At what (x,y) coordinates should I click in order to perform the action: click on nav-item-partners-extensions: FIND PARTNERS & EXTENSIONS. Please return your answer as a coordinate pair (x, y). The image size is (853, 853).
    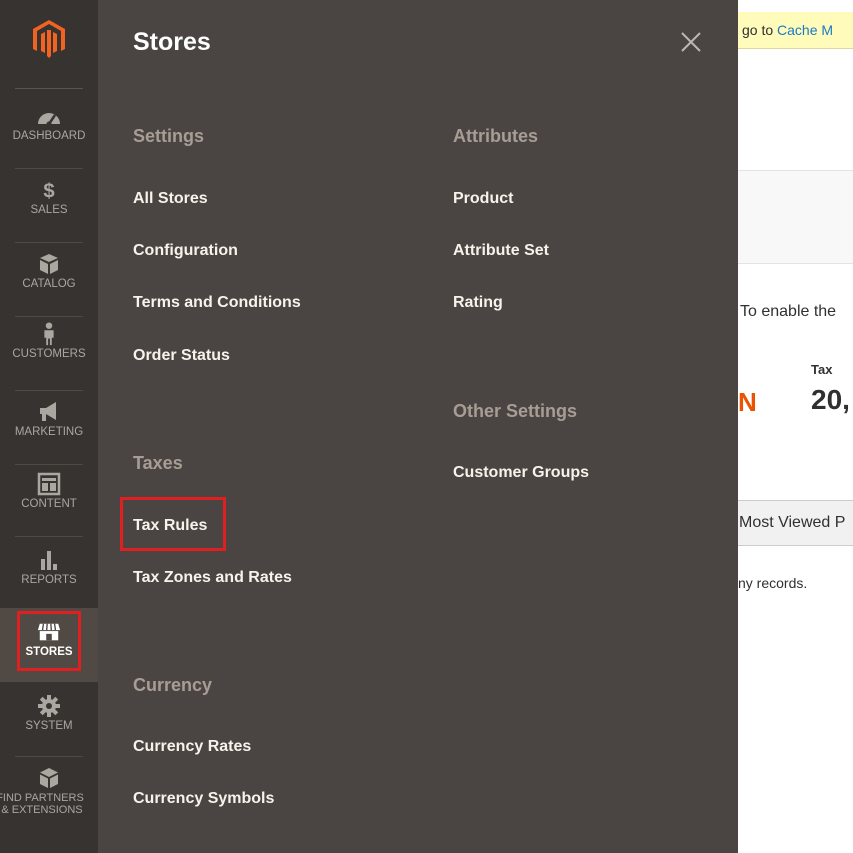
    Looking at the image, I should click on (49, 801).